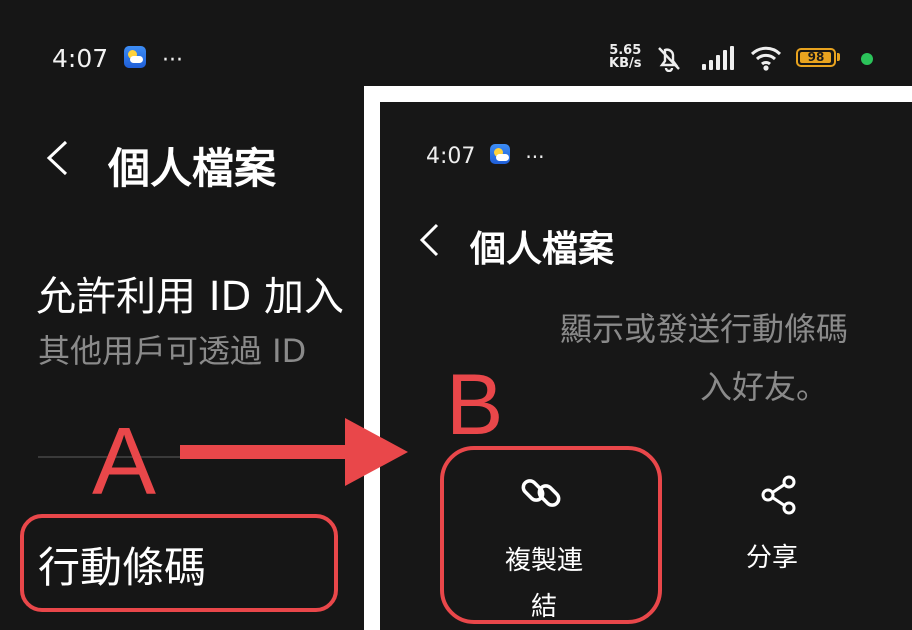 The height and width of the screenshot is (630, 912). What do you see at coordinates (625, 63) in the screenshot?
I see `net-speed-unit: KB/s` at bounding box center [625, 63].